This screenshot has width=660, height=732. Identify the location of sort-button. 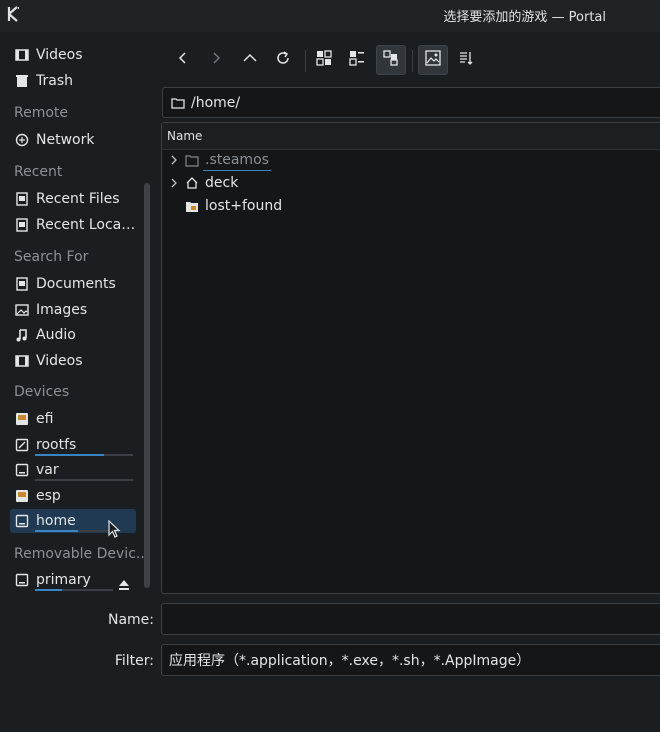
(466, 60).